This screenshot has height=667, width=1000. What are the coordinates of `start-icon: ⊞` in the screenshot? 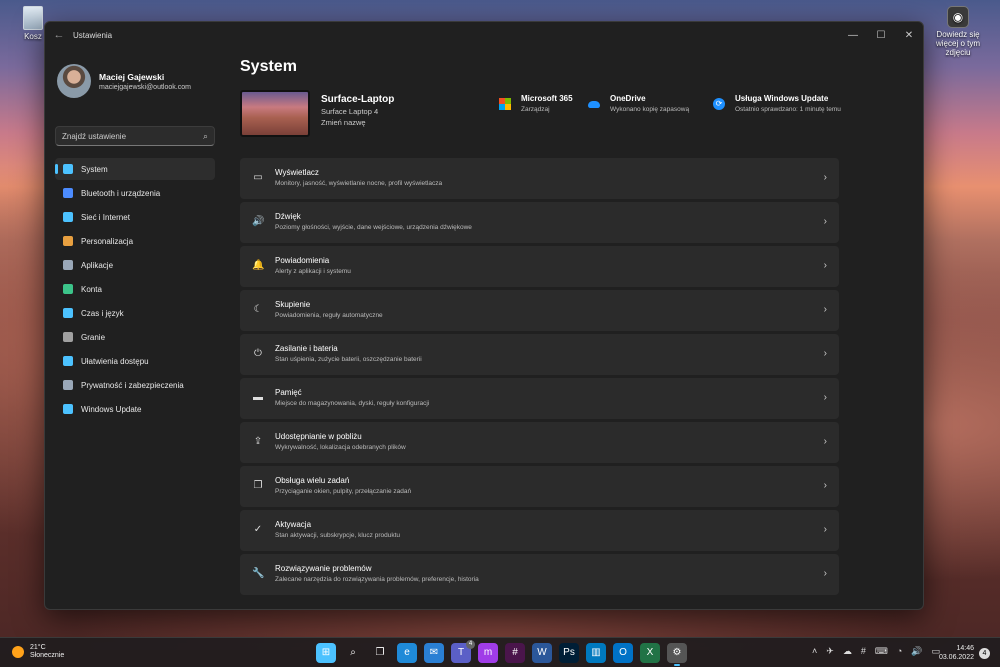 It's located at (326, 653).